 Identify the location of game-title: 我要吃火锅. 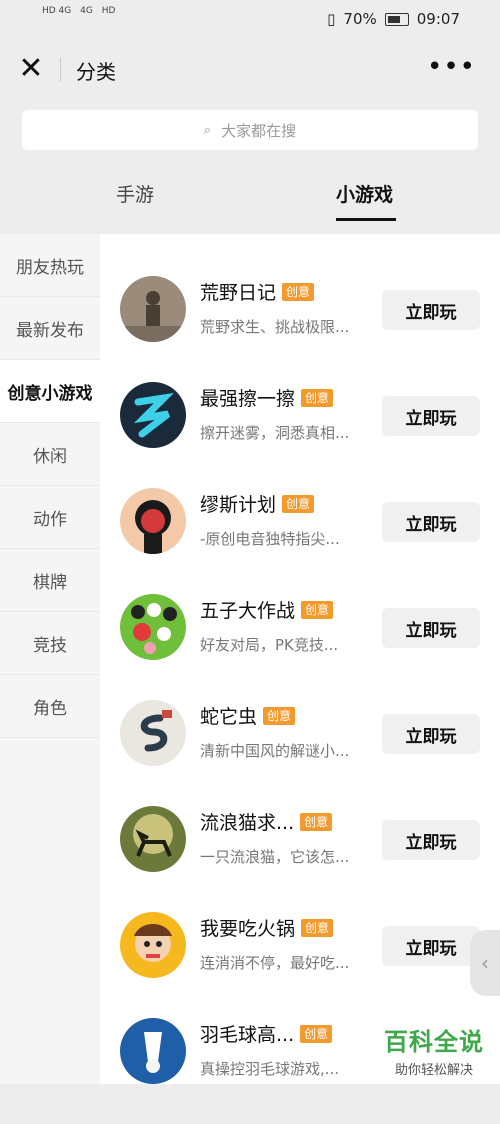
(248, 929).